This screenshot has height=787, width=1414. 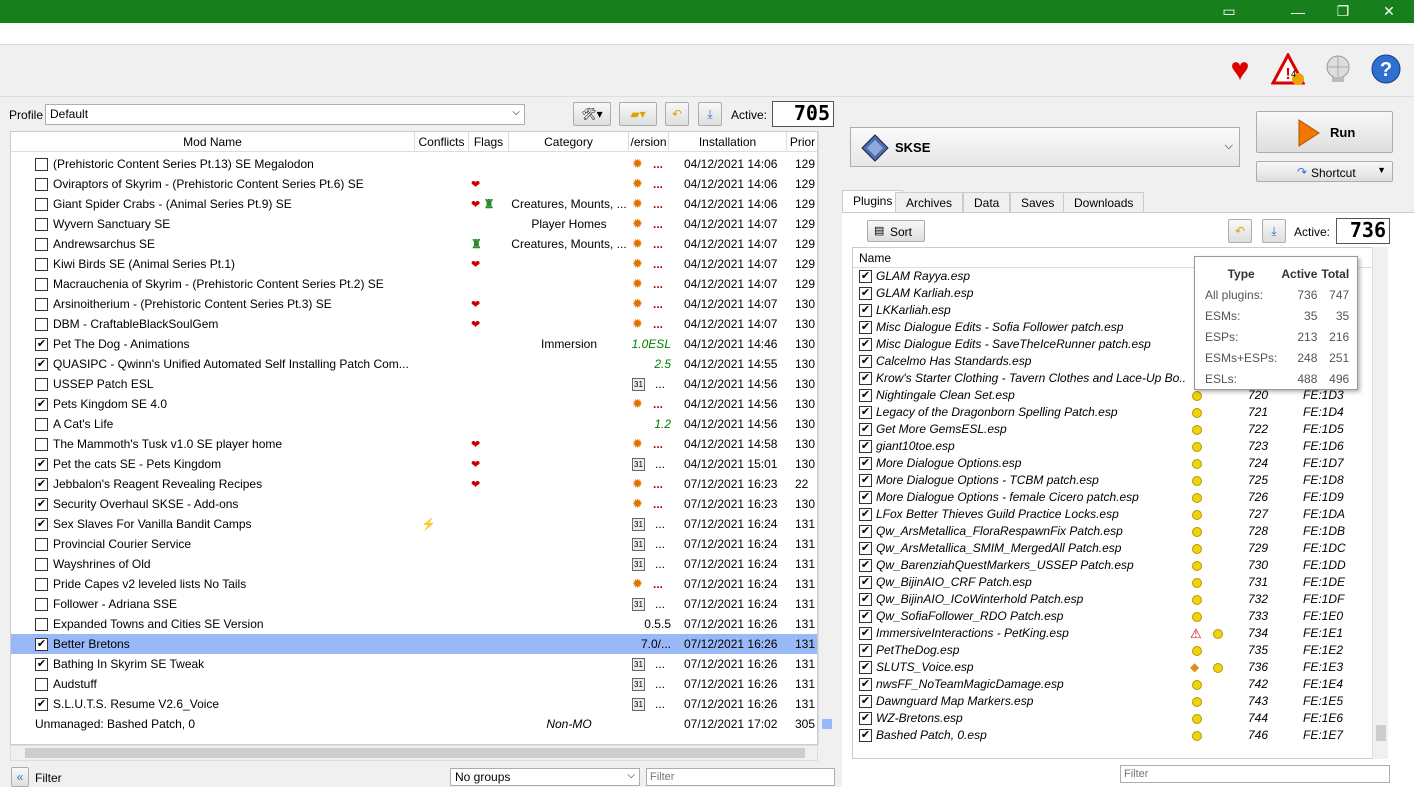 I want to click on col-version: /ersion, so click(x=649, y=142).